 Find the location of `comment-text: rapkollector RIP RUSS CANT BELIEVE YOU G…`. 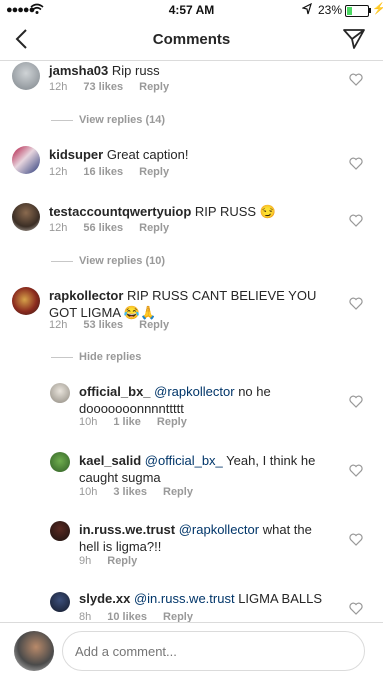

comment-text: rapkollector RIP RUSS CANT BELIEVE YOU G… is located at coordinates (191, 304).